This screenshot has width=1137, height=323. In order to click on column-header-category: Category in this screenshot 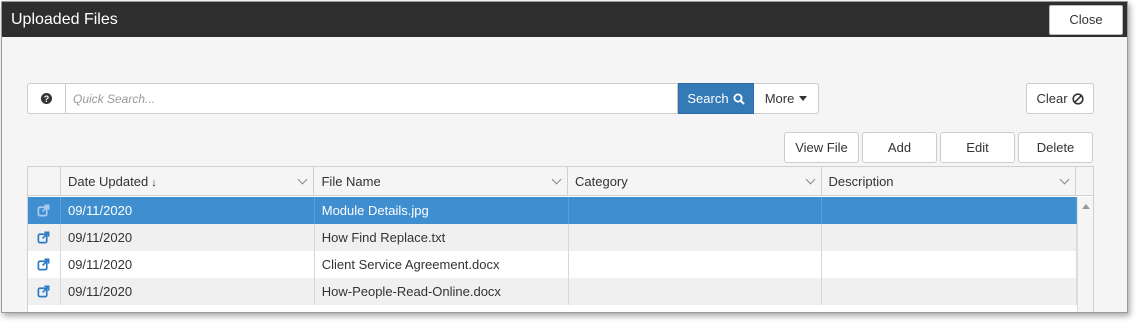, I will do `click(695, 181)`.